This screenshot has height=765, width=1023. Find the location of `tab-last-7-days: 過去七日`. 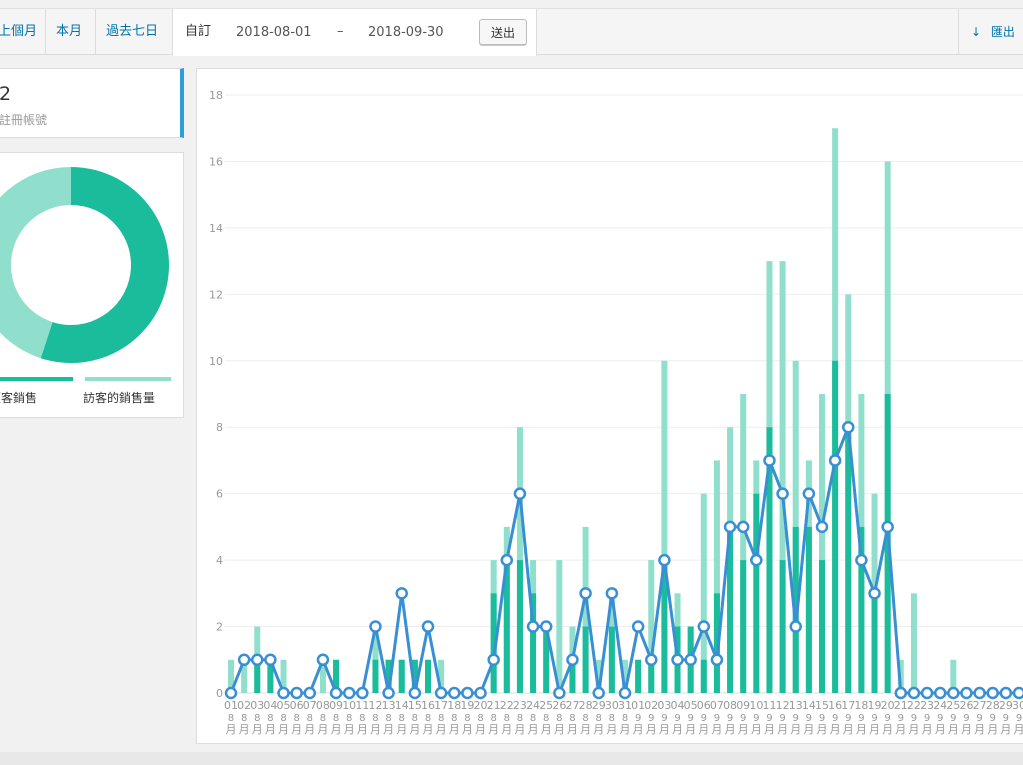

tab-last-7-days: 過去七日 is located at coordinates (134, 32).